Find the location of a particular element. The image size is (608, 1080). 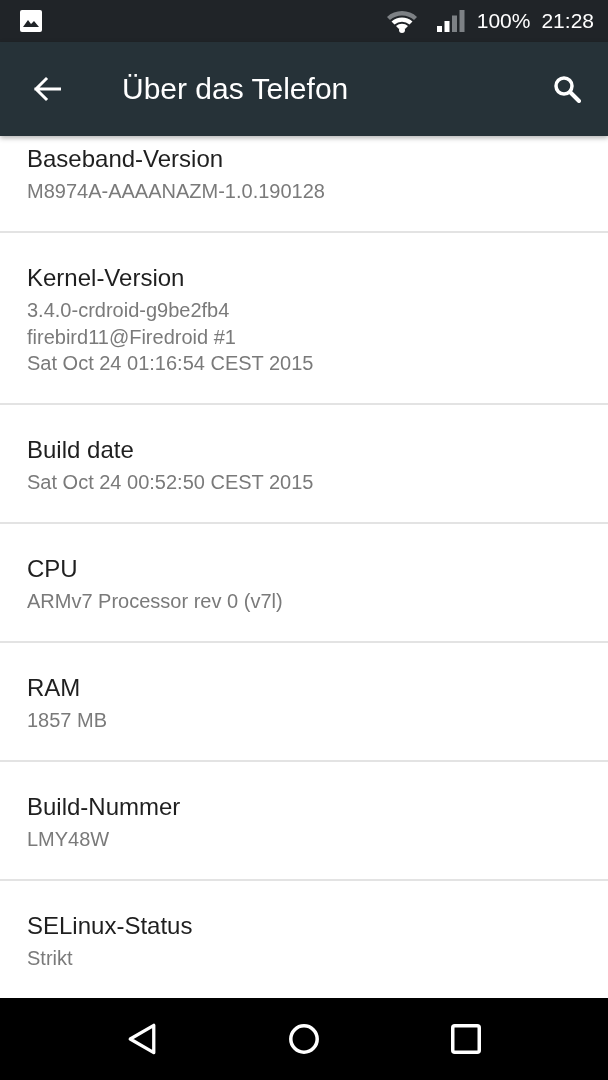

setting-title: SELinux-Status is located at coordinates (110, 926).